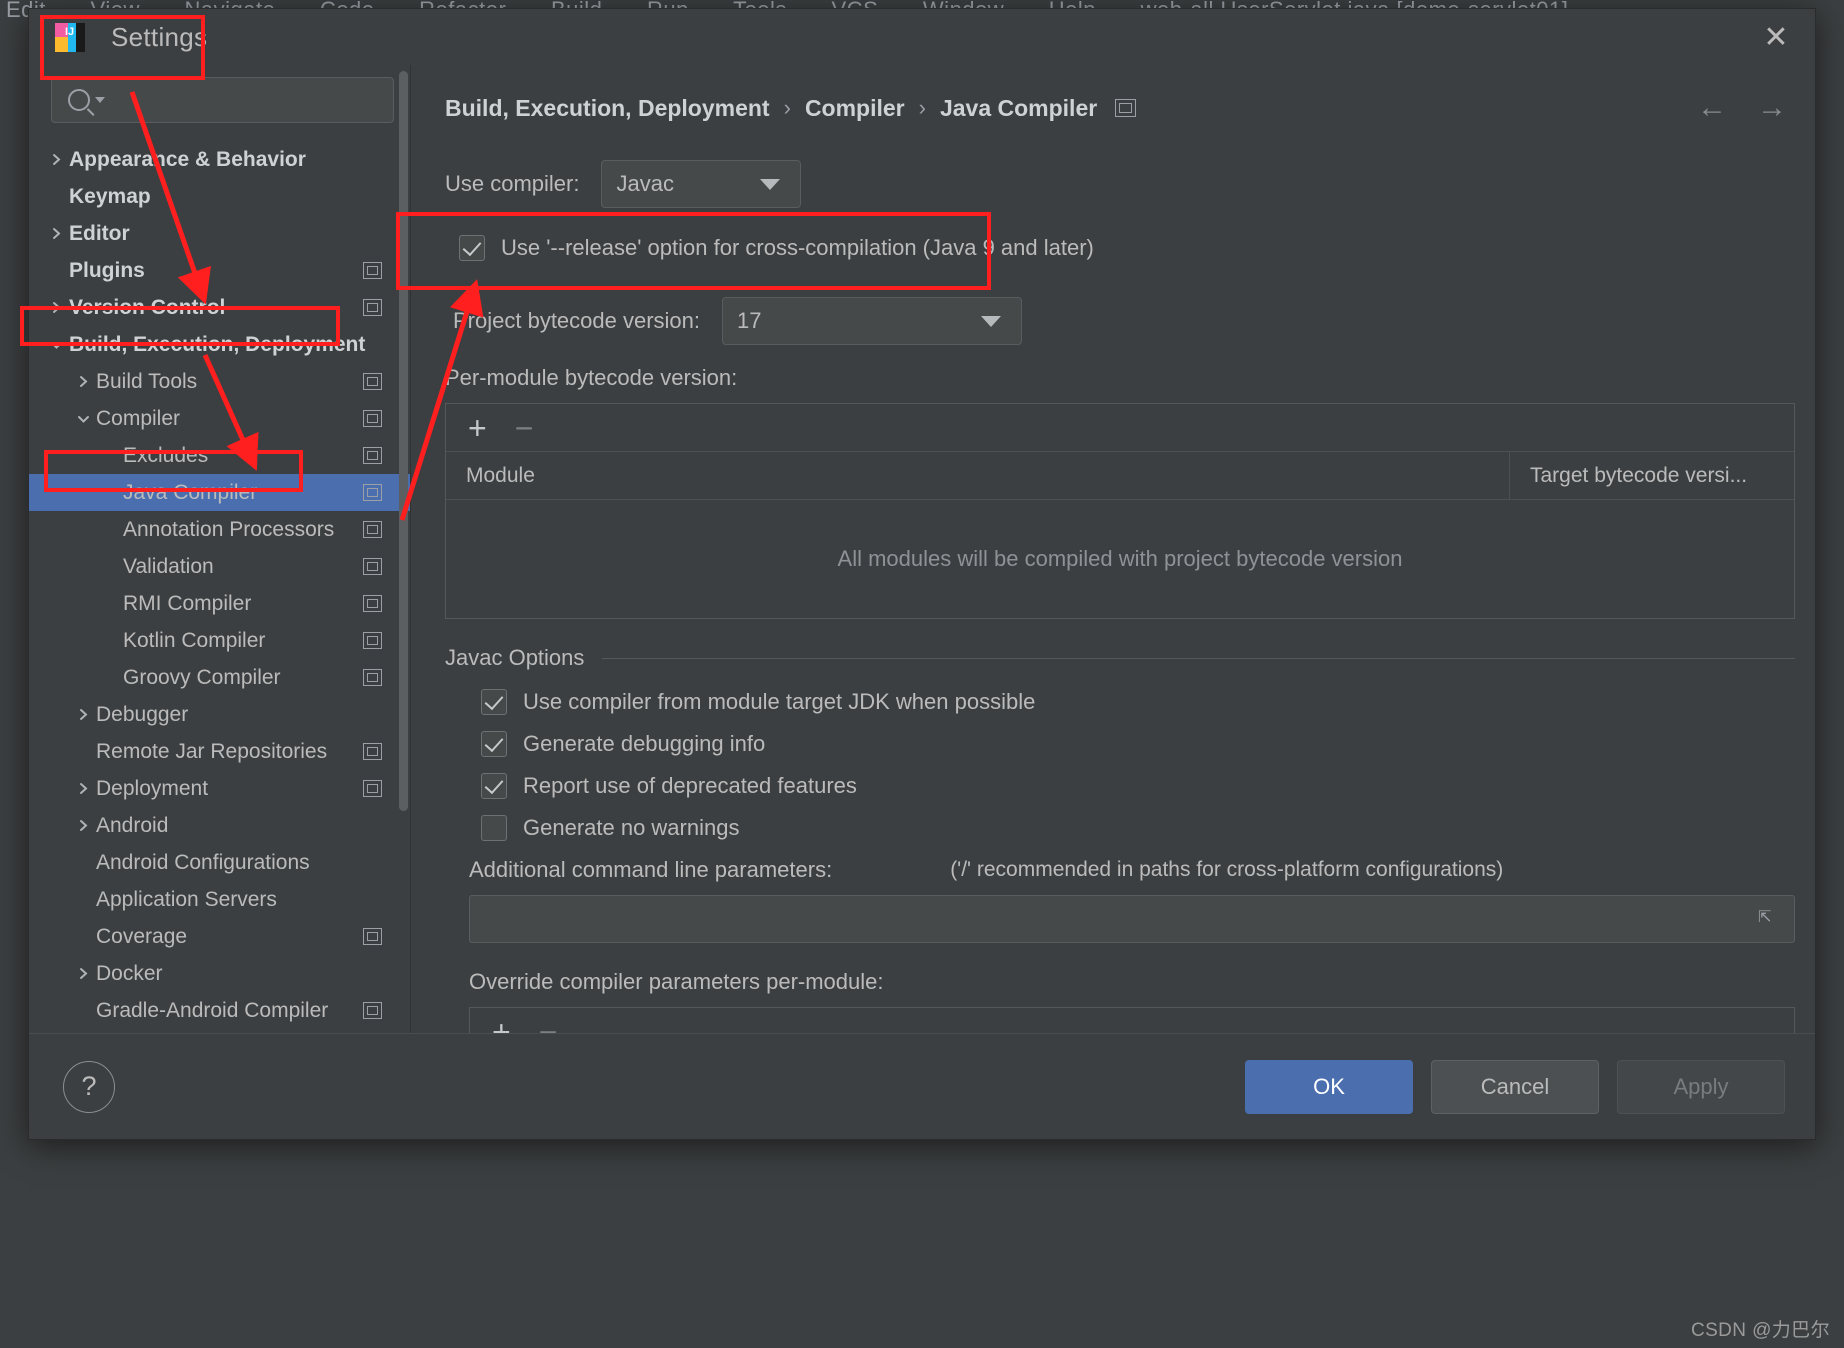  What do you see at coordinates (977, 475) in the screenshot?
I see `column-header-module: Module` at bounding box center [977, 475].